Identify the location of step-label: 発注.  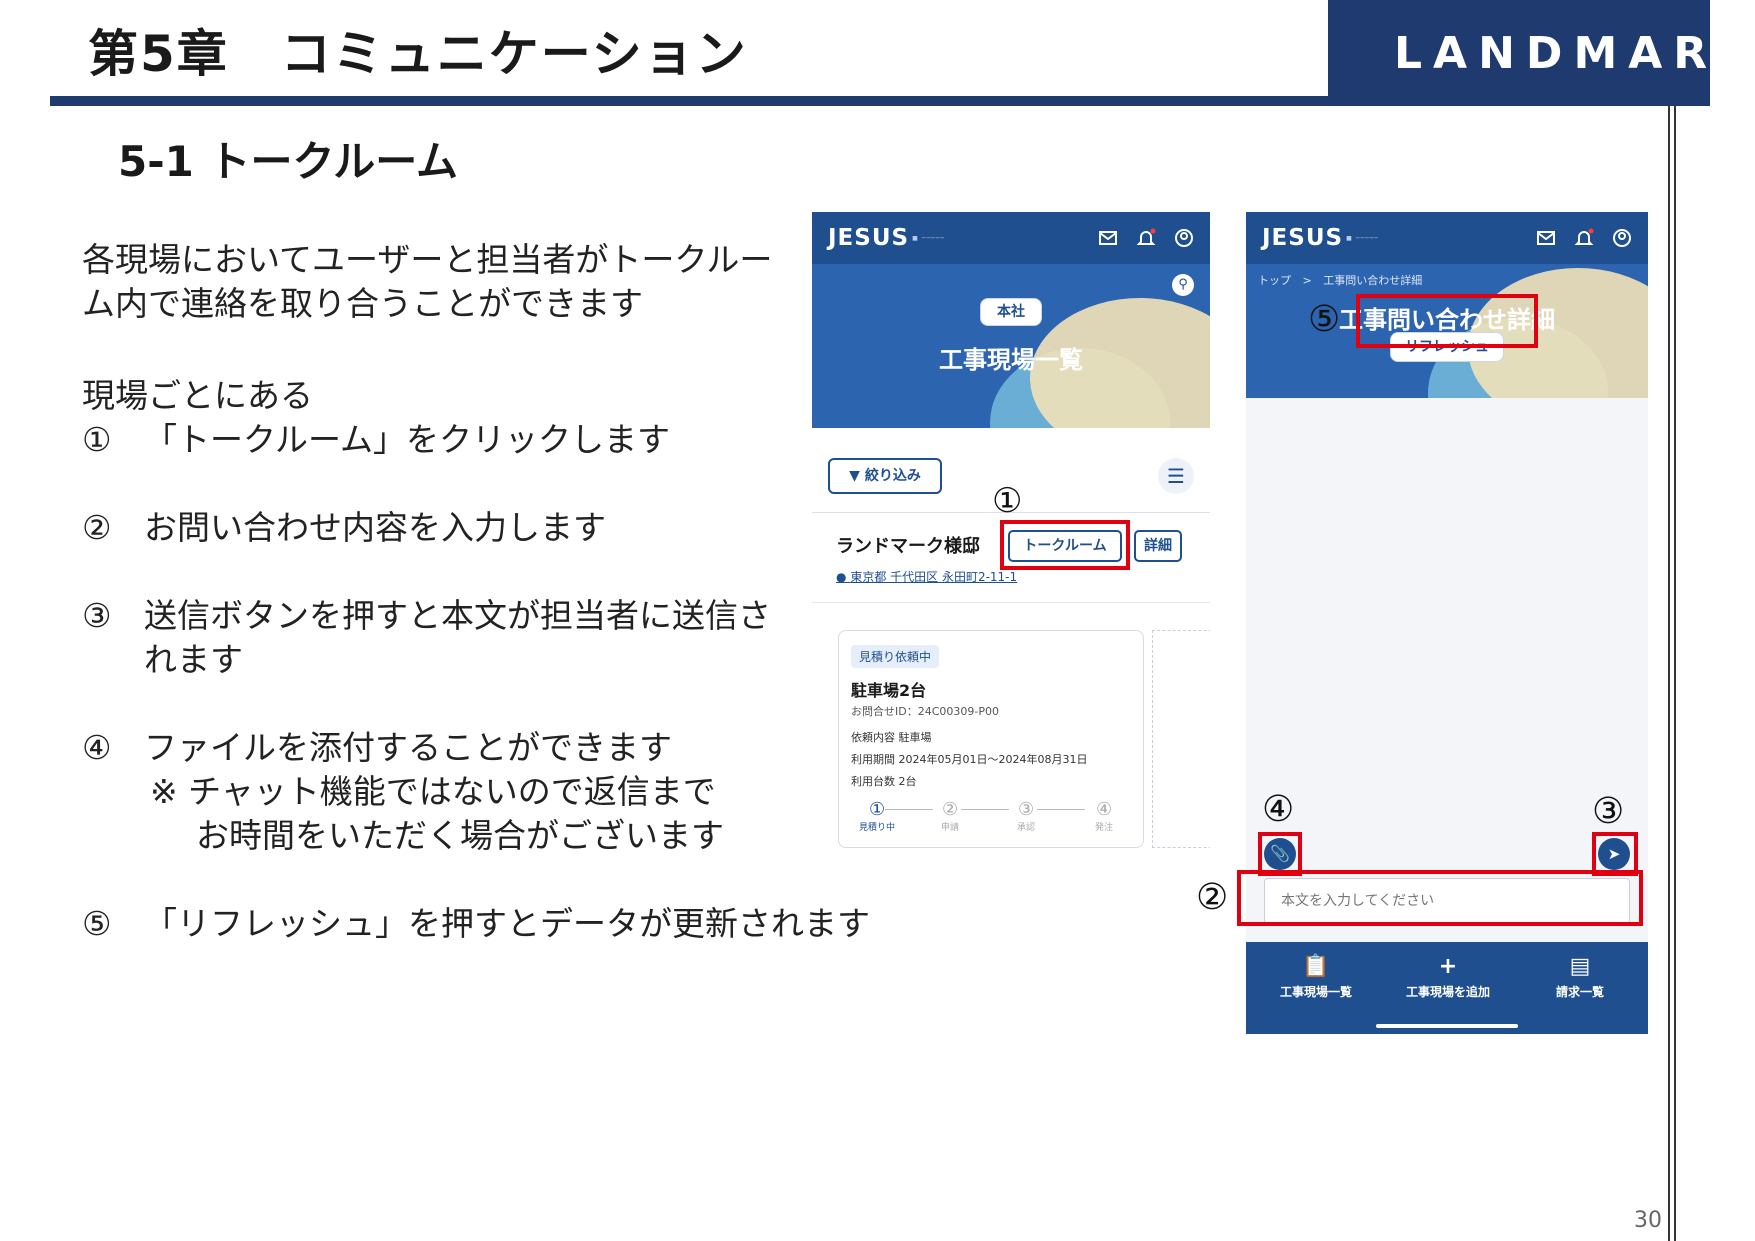
(1104, 828).